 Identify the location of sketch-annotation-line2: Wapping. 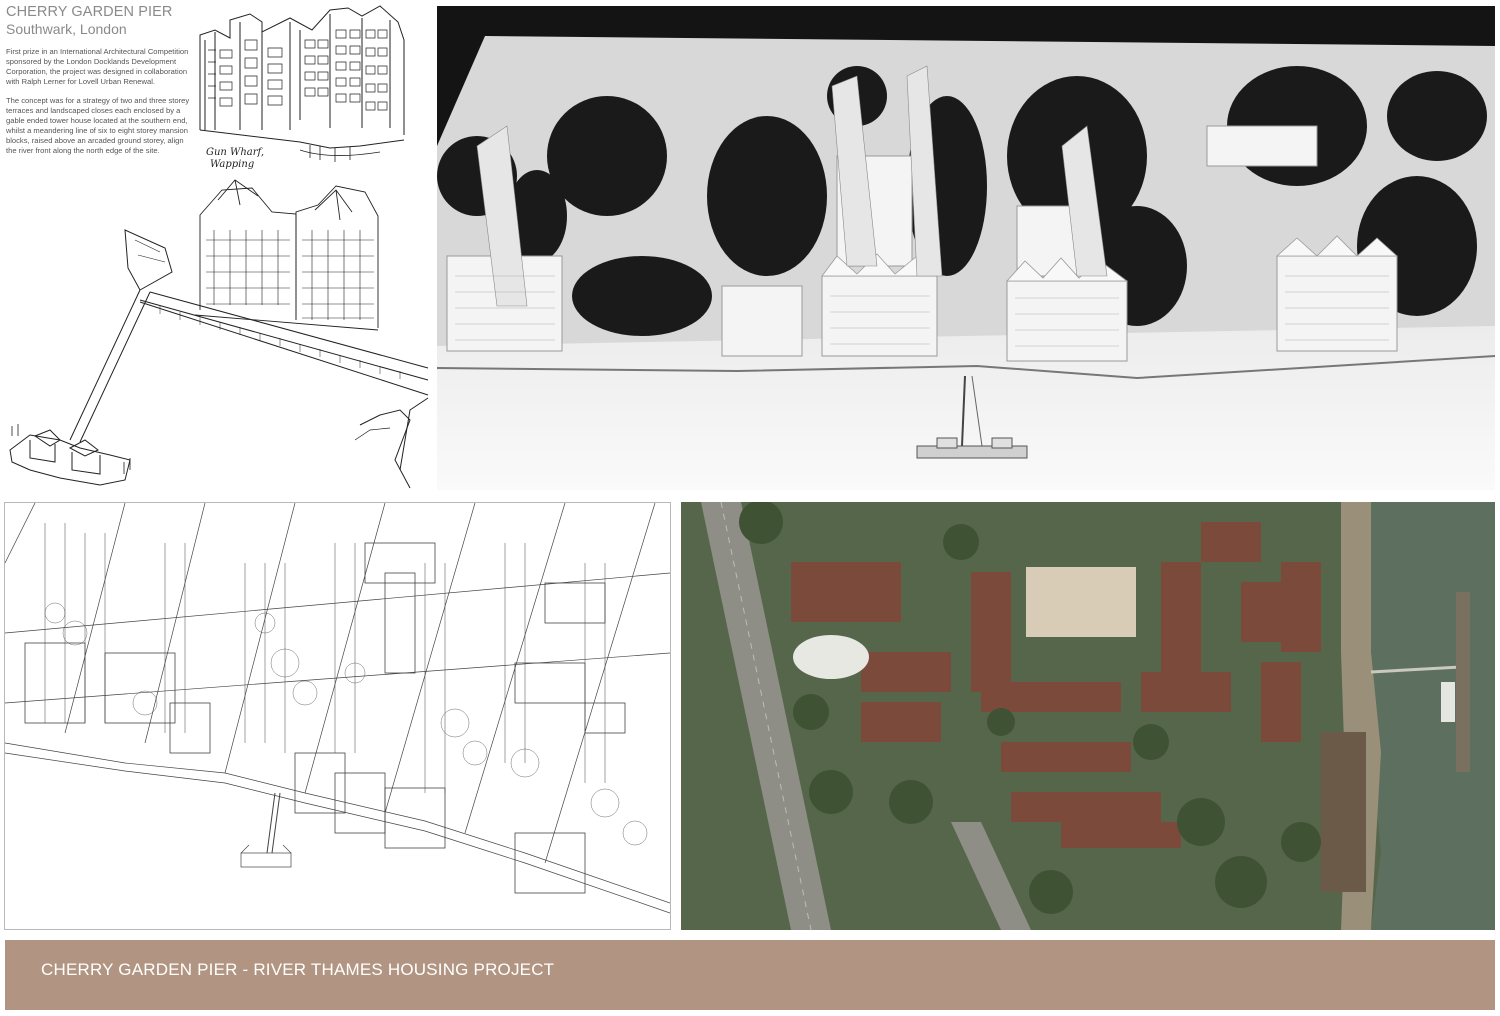
(232, 164).